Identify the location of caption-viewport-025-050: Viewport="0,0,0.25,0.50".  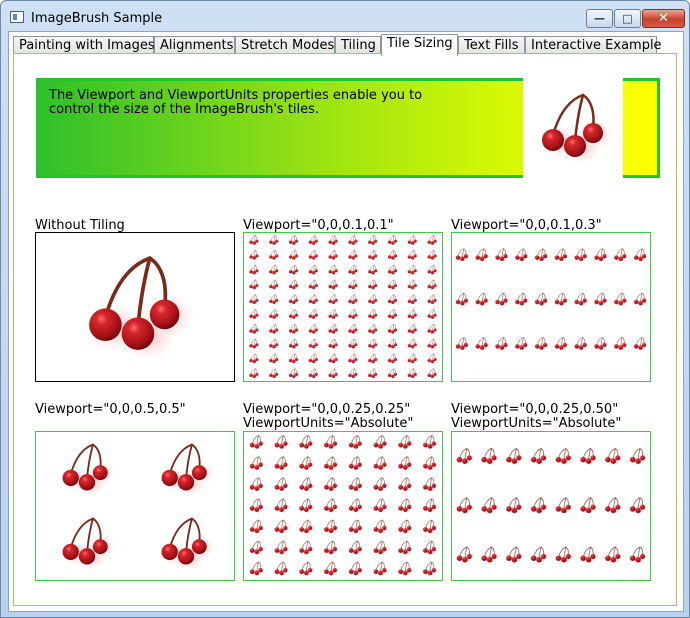
(535, 409).